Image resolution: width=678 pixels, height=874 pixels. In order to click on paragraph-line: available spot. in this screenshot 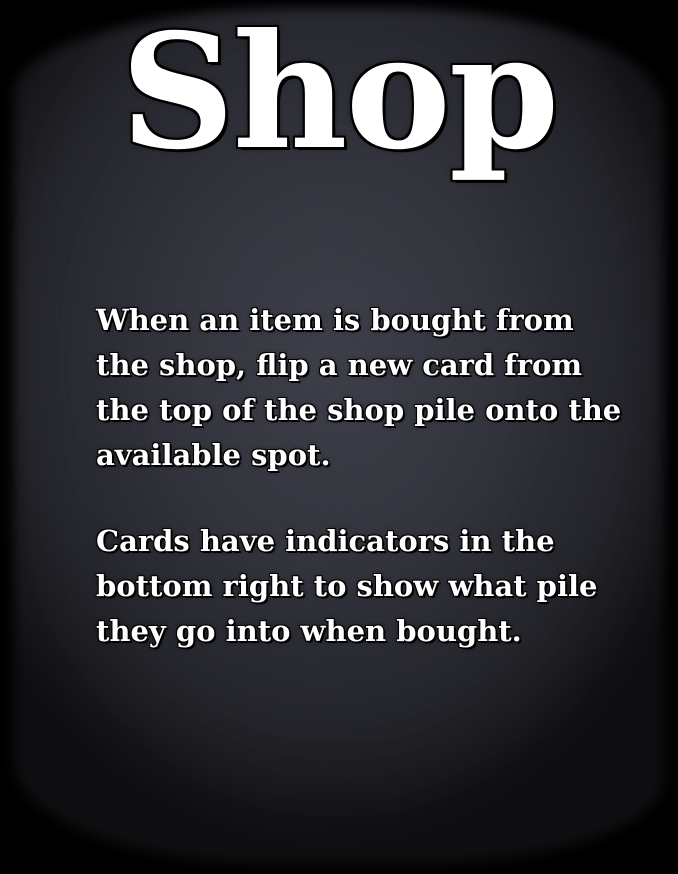, I will do `click(213, 455)`.